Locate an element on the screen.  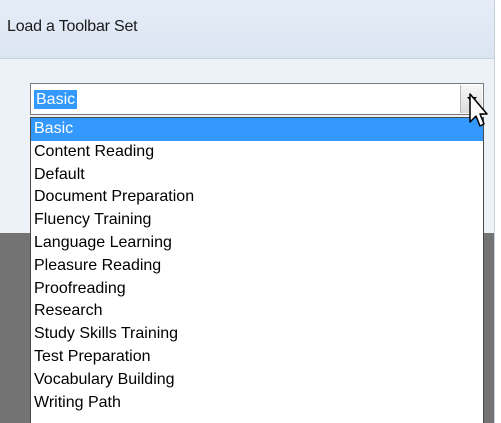
list-item: Proofreading is located at coordinates (257, 289).